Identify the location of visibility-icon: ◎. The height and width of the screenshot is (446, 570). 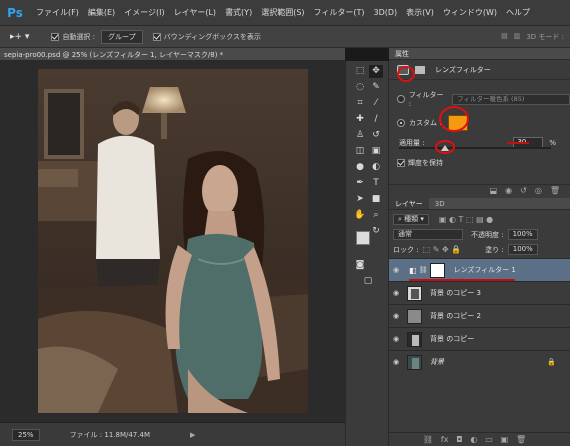
(538, 190).